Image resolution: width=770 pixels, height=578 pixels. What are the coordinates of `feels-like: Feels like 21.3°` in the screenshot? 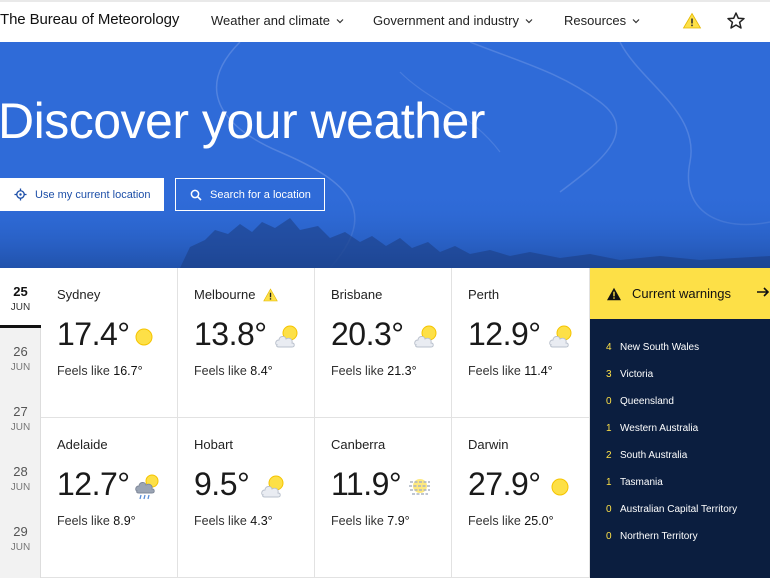 It's located at (374, 371).